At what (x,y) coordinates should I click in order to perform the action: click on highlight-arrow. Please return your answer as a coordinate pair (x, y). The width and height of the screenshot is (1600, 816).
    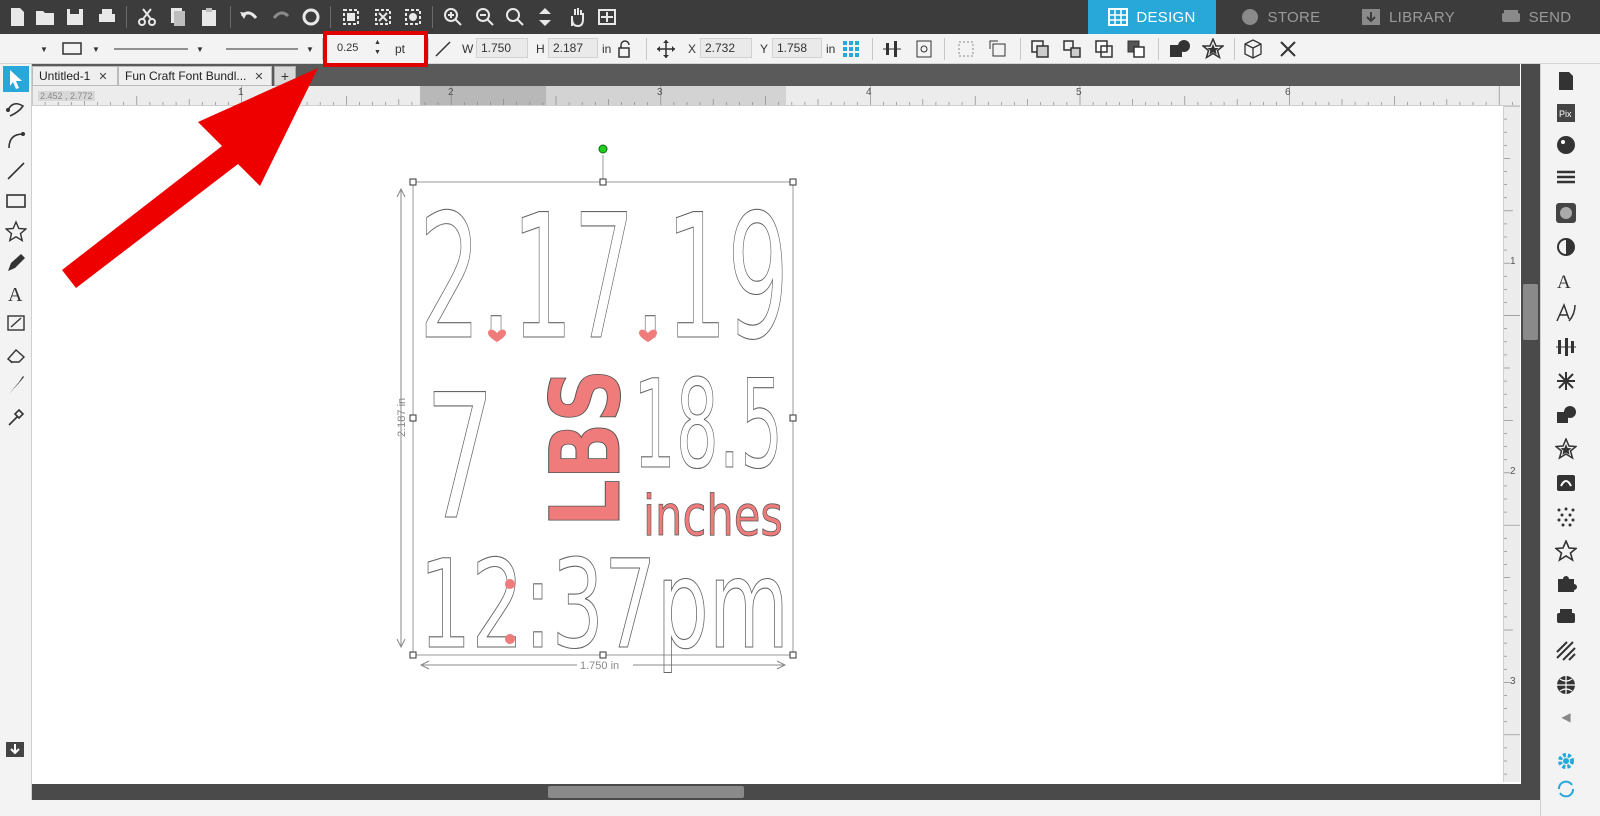
    Looking at the image, I should click on (190, 178).